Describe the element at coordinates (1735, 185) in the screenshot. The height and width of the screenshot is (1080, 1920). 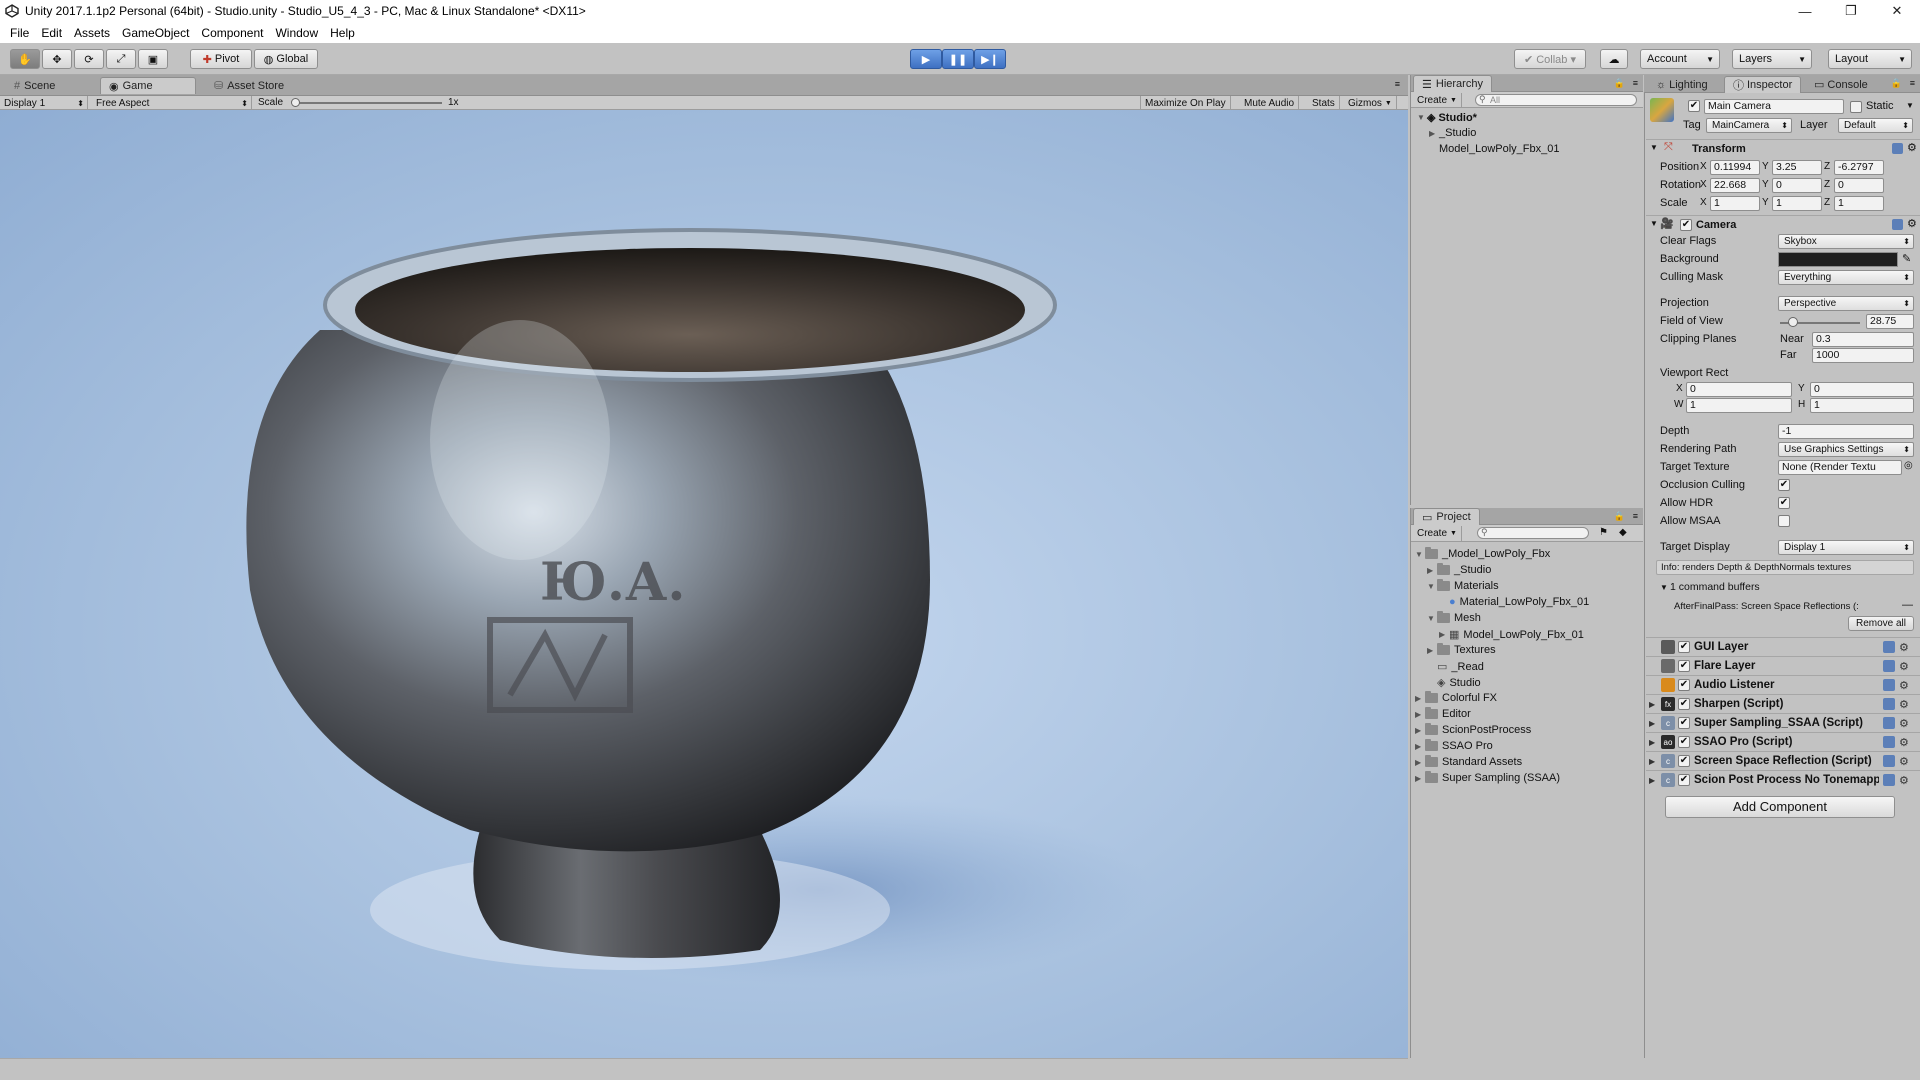
I see `transform-rotation-x-field: 22.668` at that location.